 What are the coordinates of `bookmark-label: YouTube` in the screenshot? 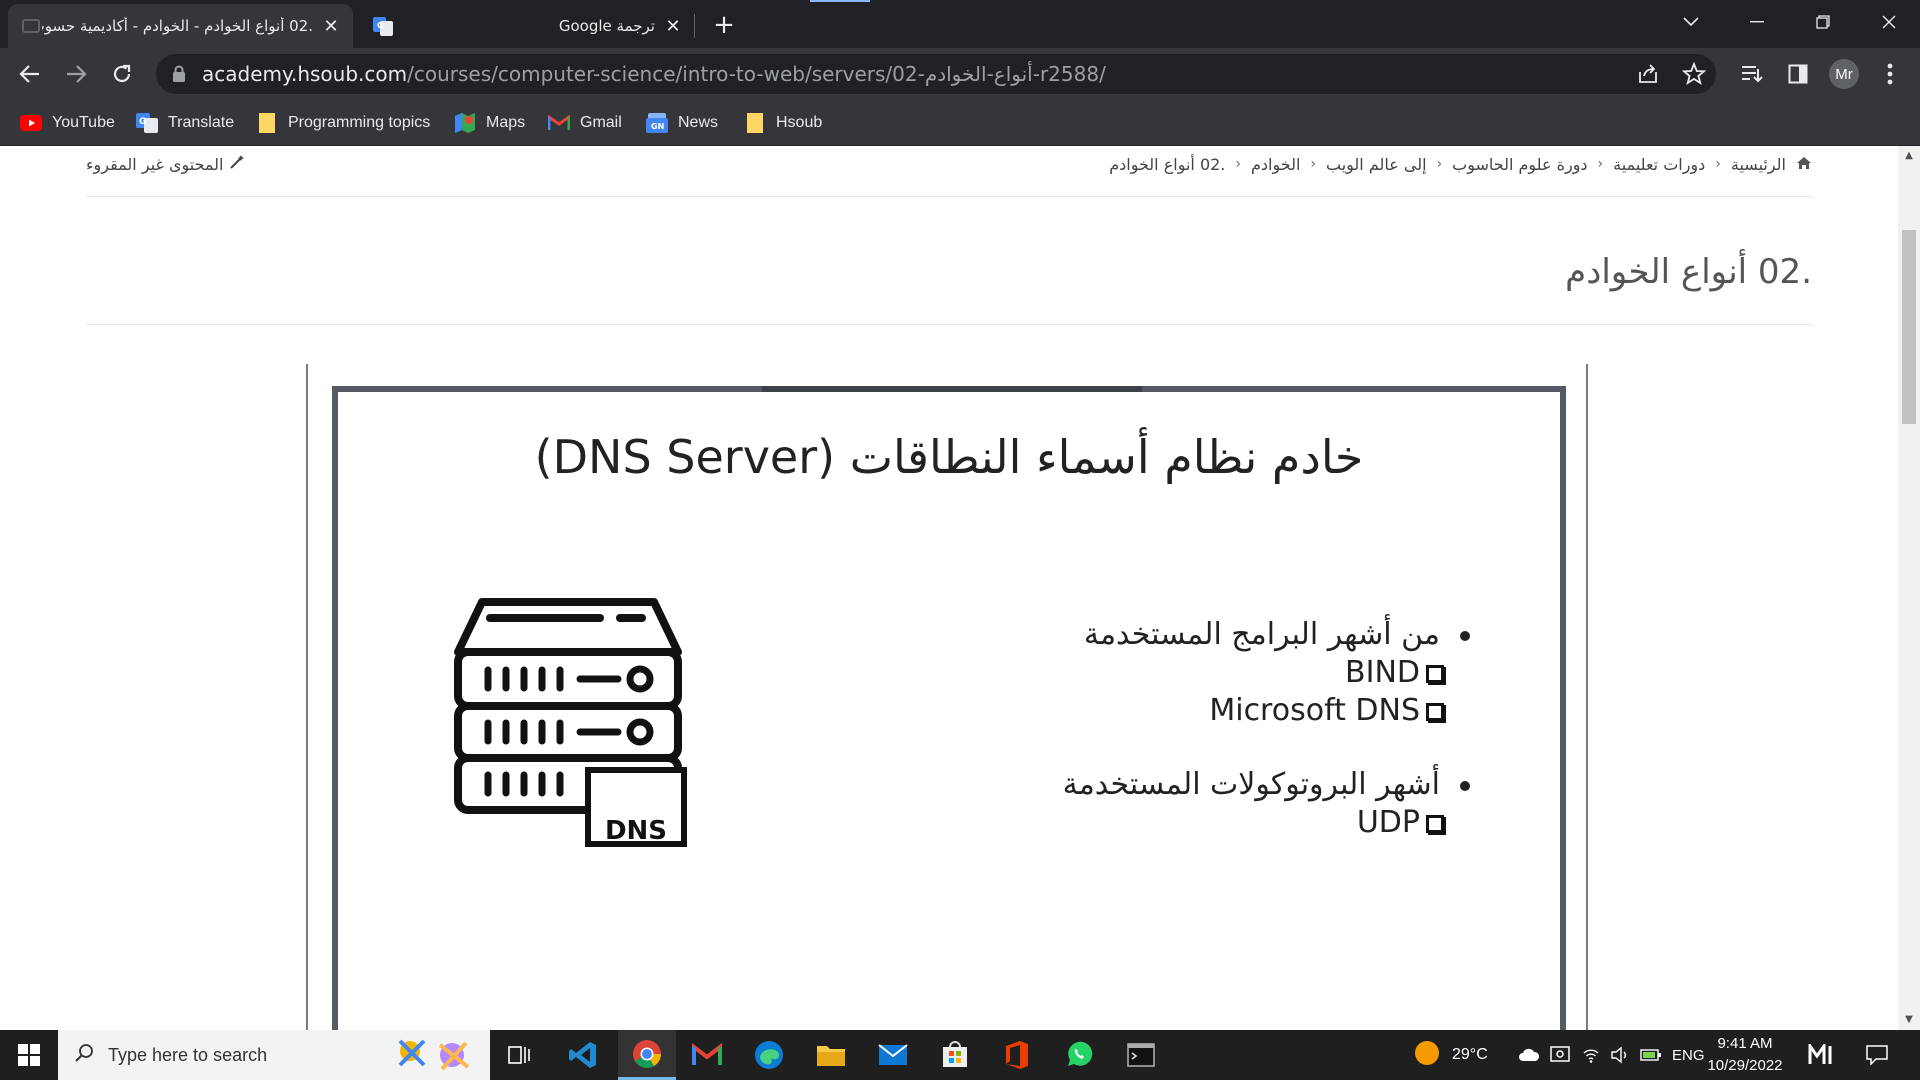 It's located at (83, 122).